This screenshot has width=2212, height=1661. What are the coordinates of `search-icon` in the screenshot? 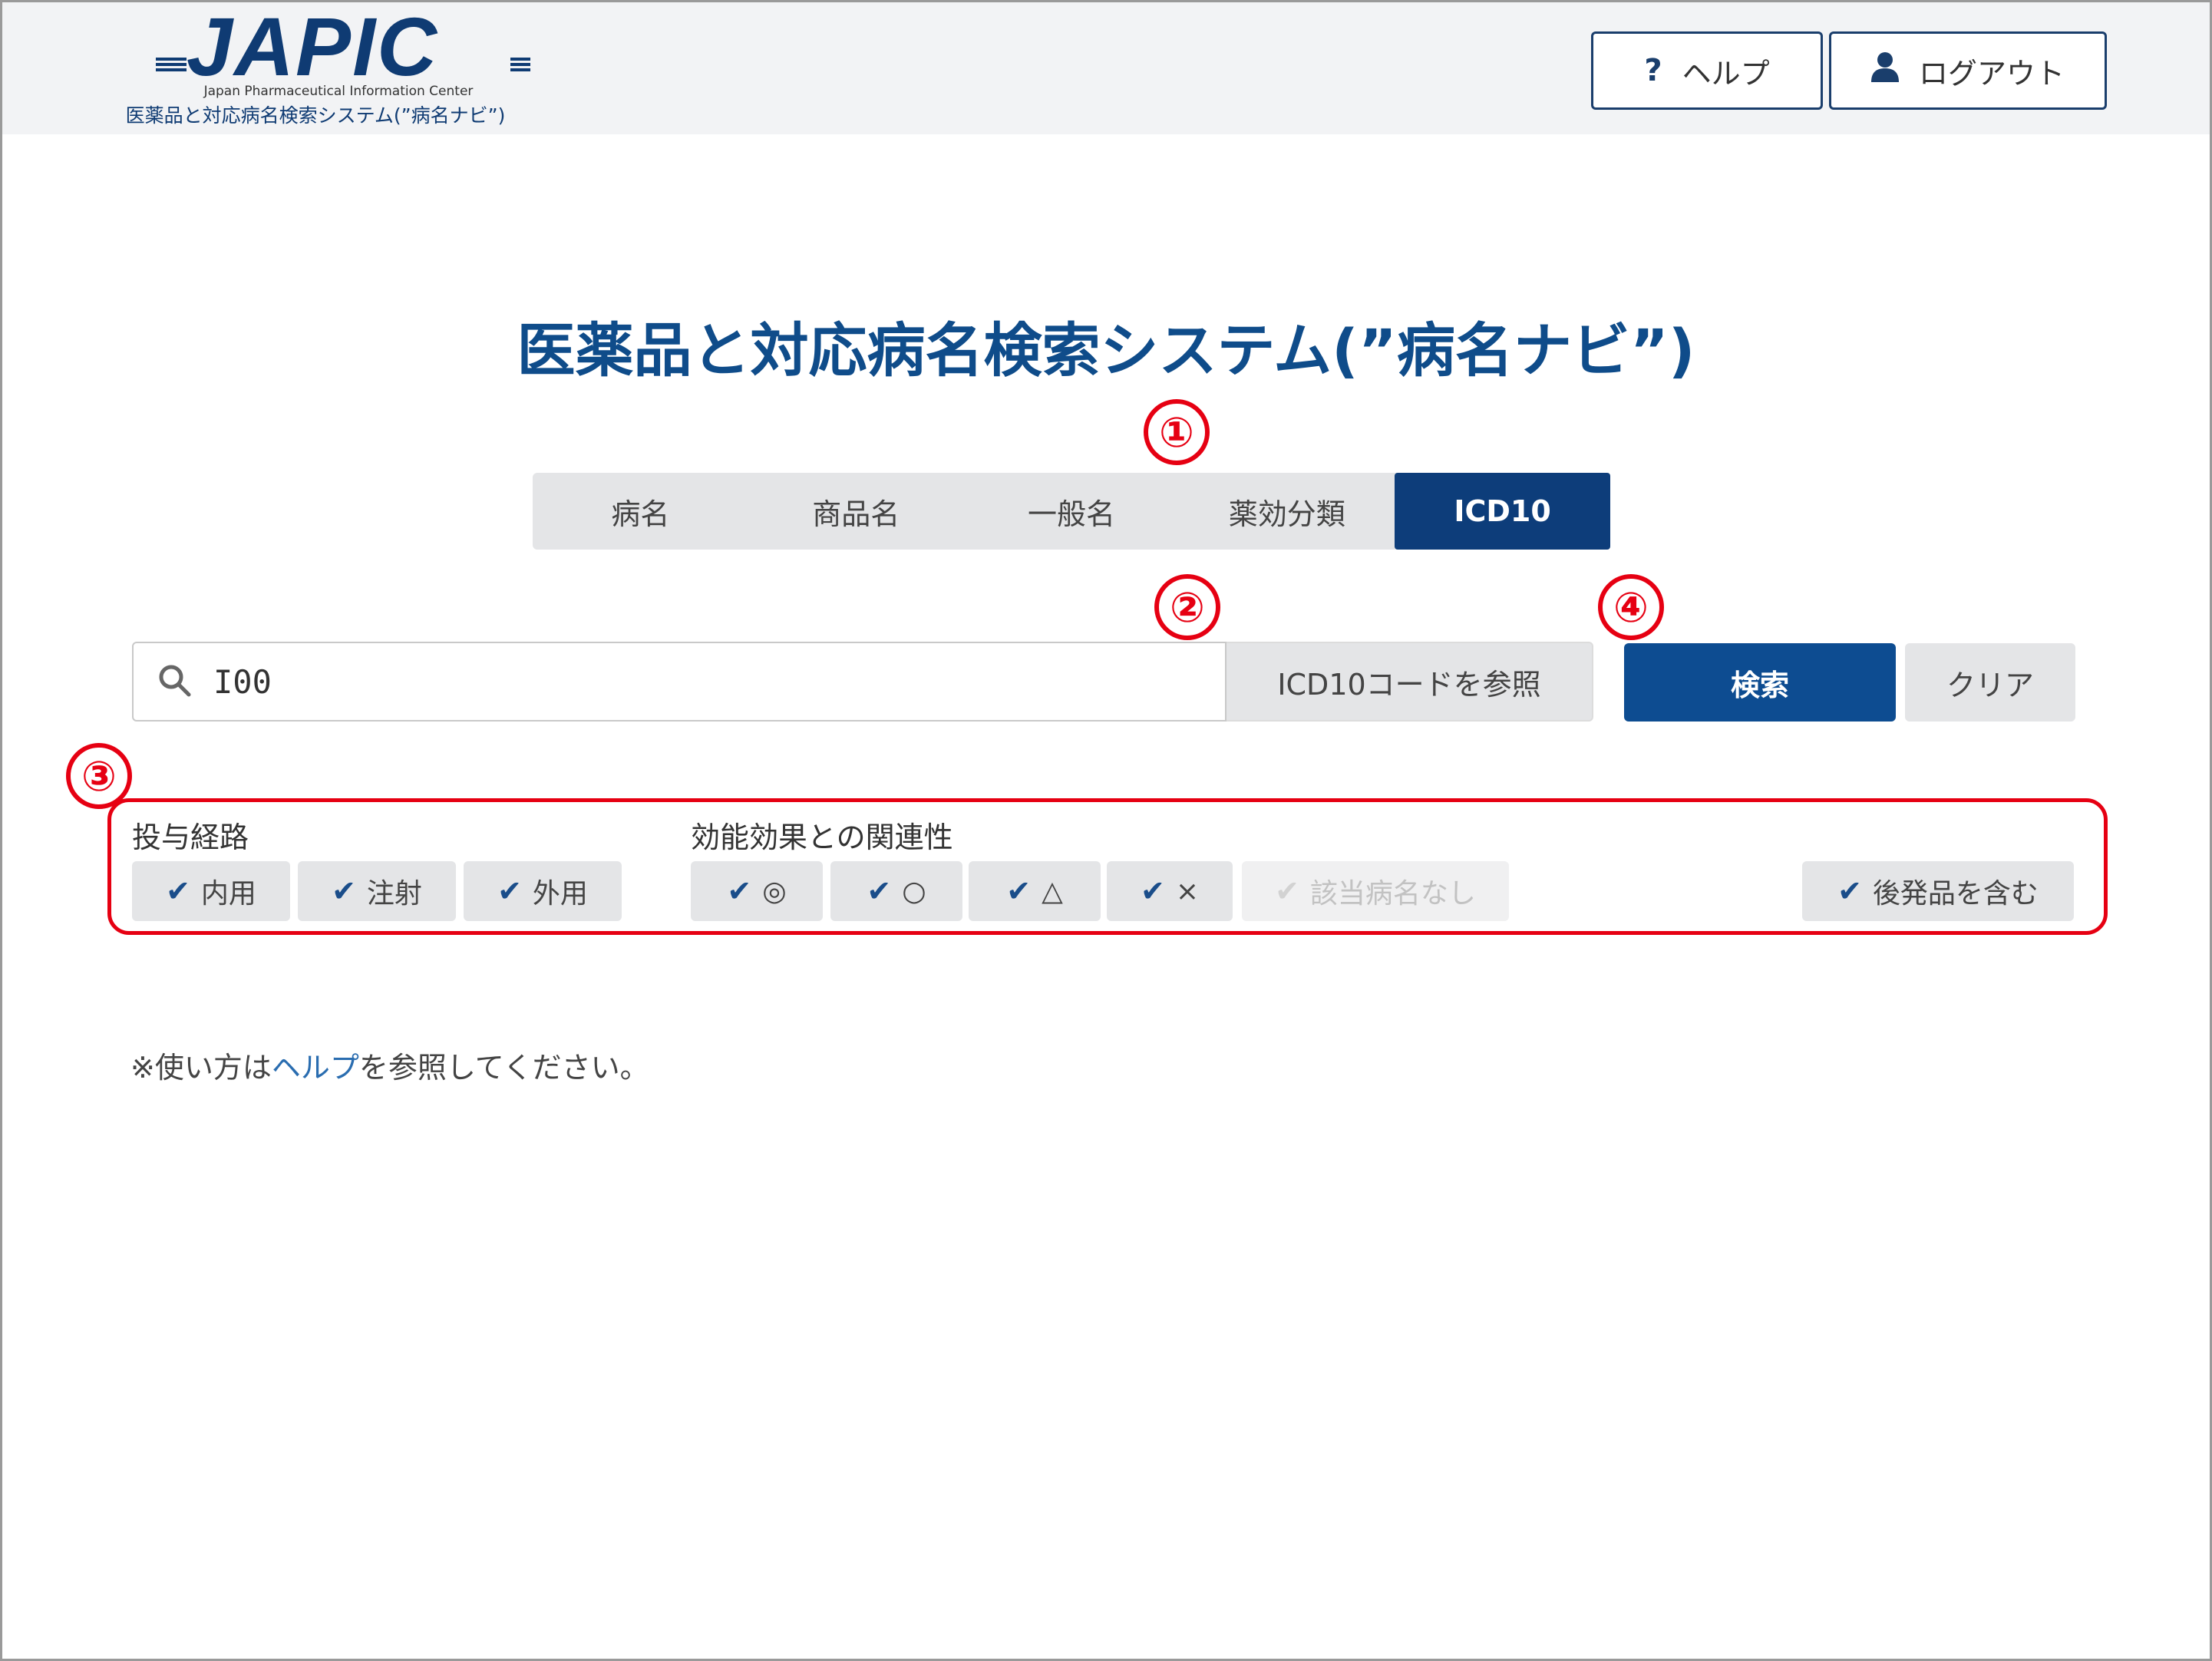 It's located at (176, 681).